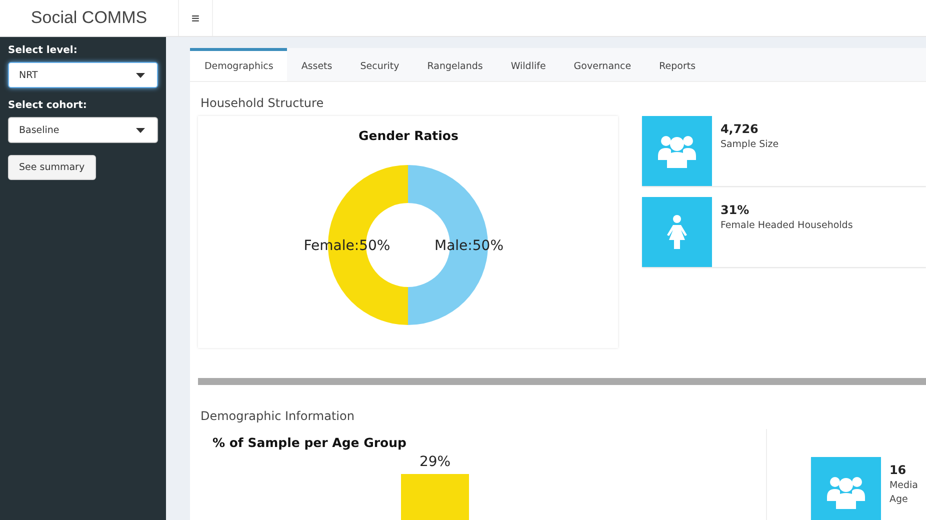 The image size is (926, 520). I want to click on chart-title: % of Sample per Age Group, so click(309, 442).